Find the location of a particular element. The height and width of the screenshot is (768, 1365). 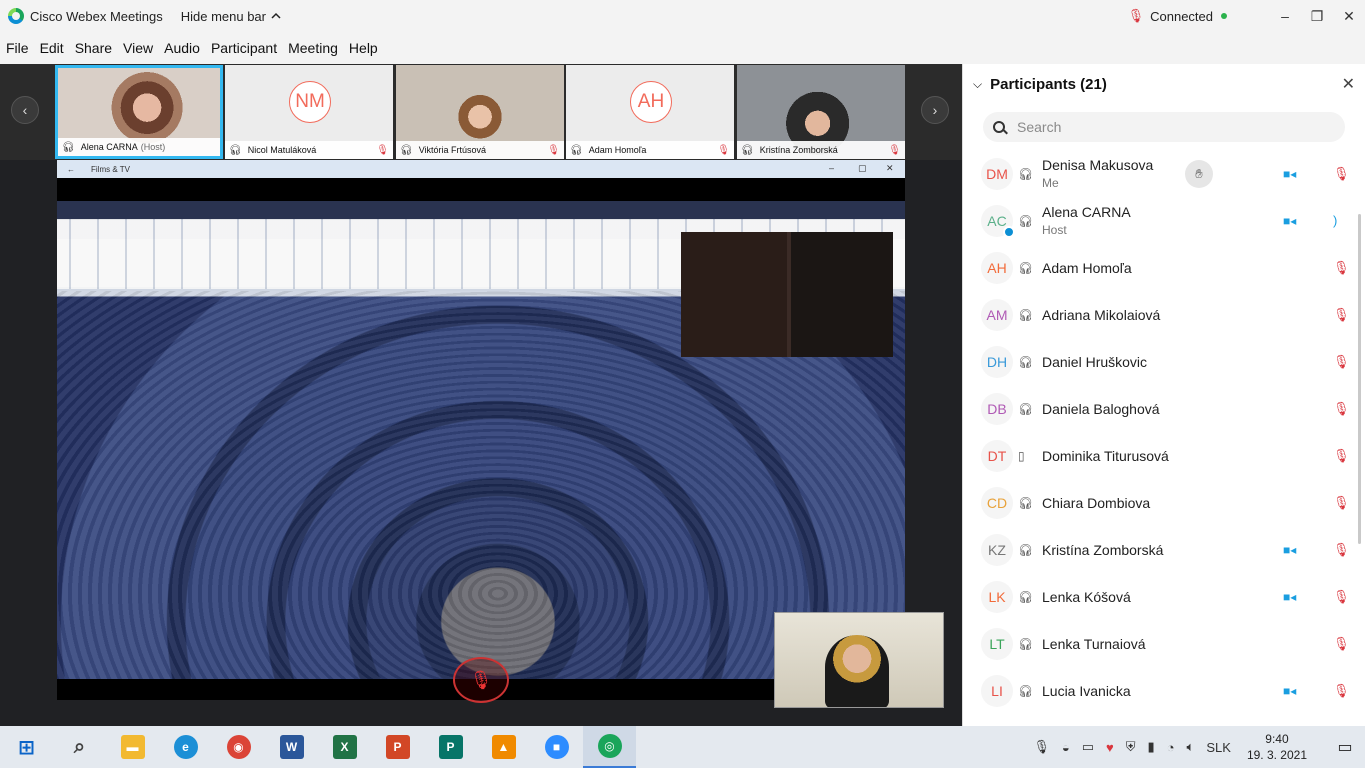

antivirus-icon: ♥ is located at coordinates (1110, 747).